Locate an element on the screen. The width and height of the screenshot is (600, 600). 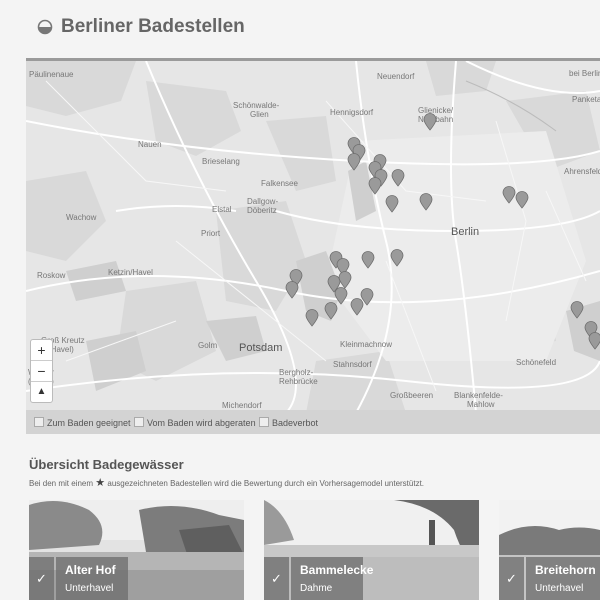
legend-item-suitable: Zum Baden geeignet is located at coordinates (82, 422).